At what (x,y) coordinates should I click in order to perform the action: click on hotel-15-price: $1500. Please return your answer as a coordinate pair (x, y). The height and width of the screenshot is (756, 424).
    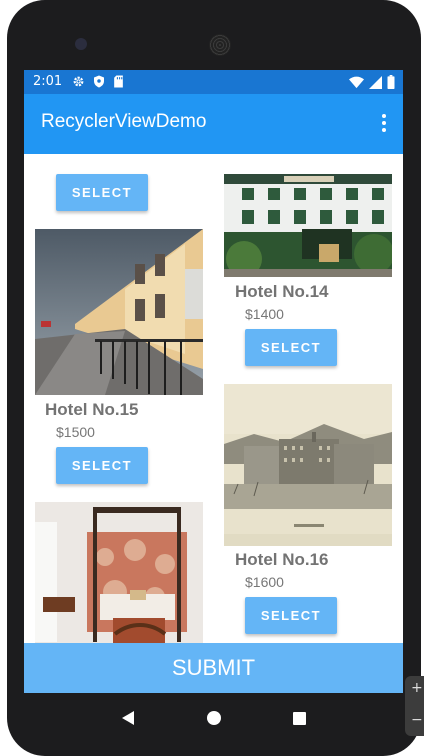
    Looking at the image, I should click on (75, 432).